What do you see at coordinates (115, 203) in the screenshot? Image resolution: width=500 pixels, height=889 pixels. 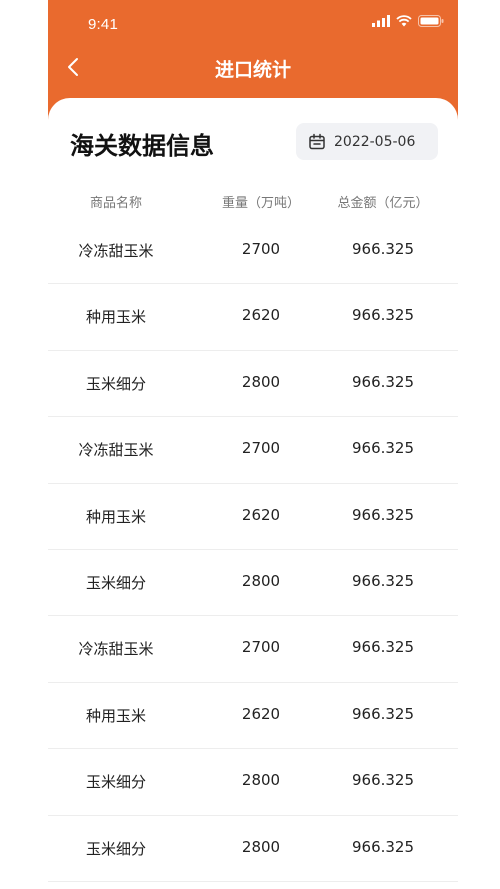 I see `column-header-name: 商品名称` at bounding box center [115, 203].